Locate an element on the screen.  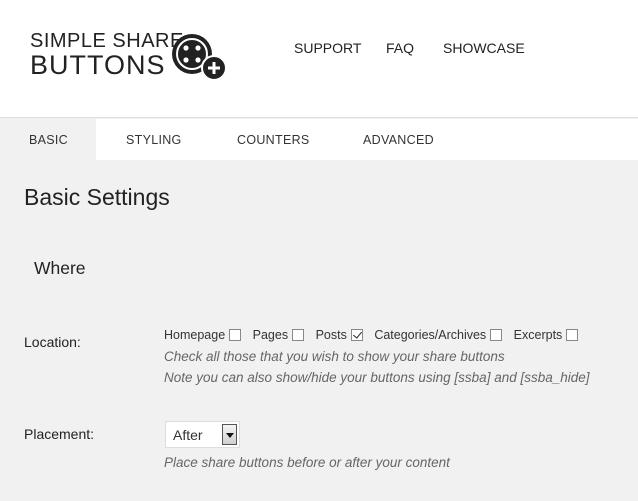
option-label: Pages is located at coordinates (270, 335).